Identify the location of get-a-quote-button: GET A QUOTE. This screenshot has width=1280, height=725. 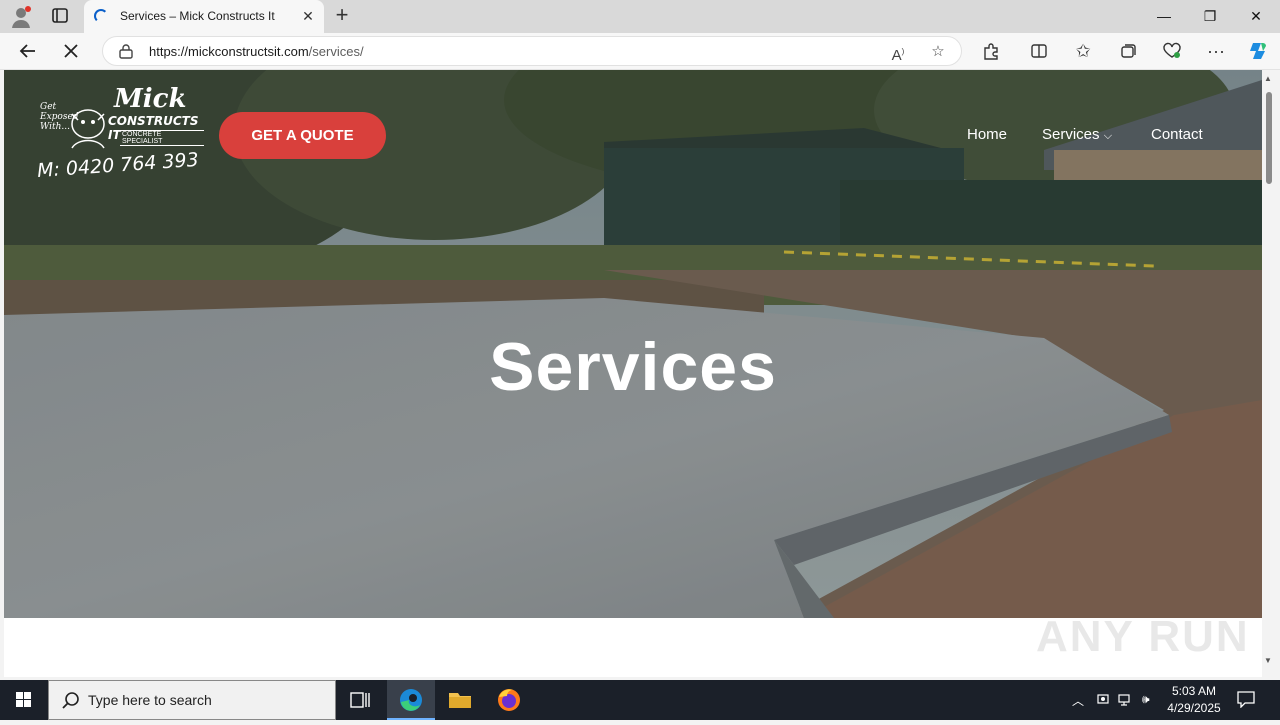
(302, 135).